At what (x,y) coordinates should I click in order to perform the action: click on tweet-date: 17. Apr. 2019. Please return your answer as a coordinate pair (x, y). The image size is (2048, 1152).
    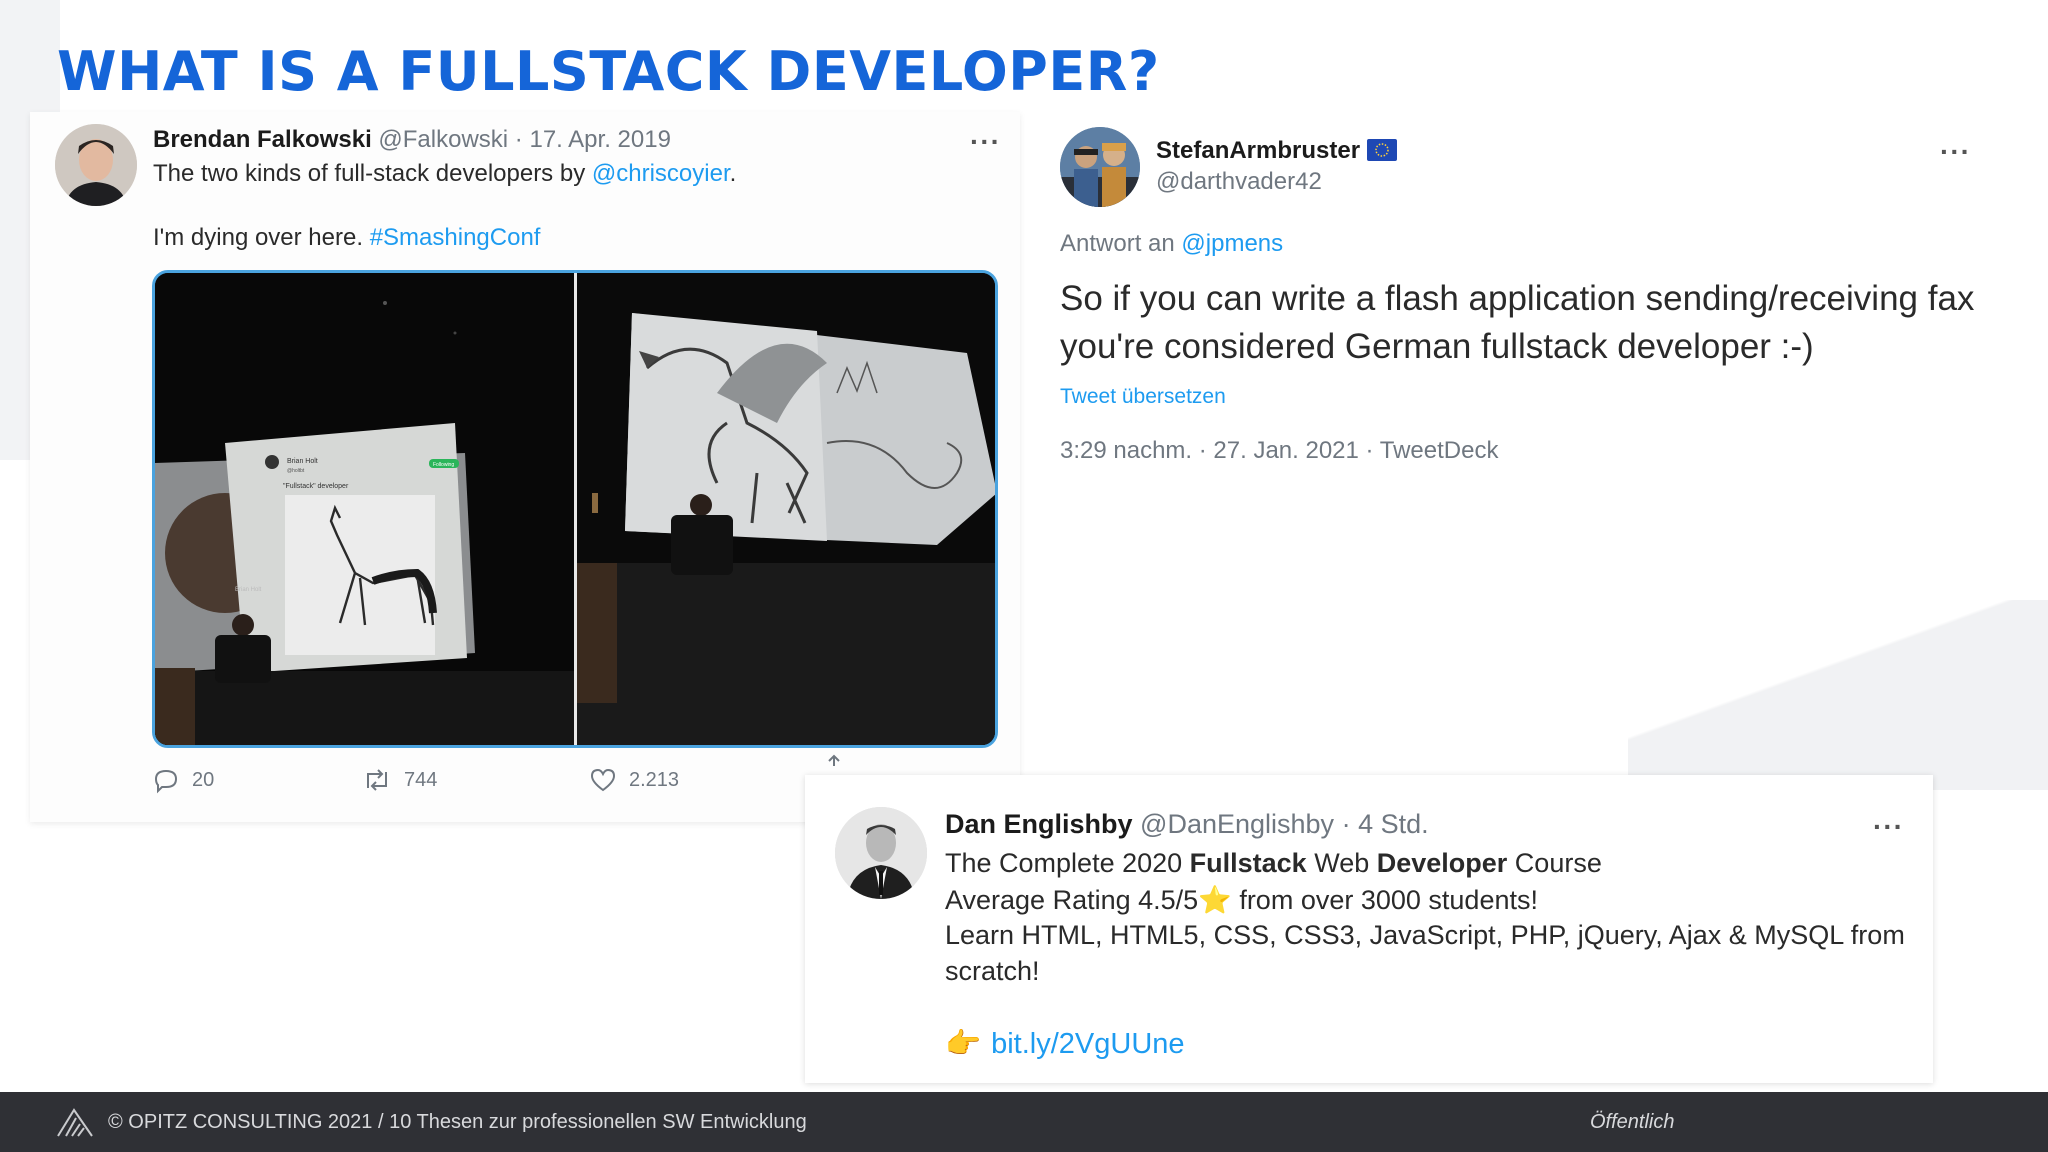
    Looking at the image, I should click on (599, 139).